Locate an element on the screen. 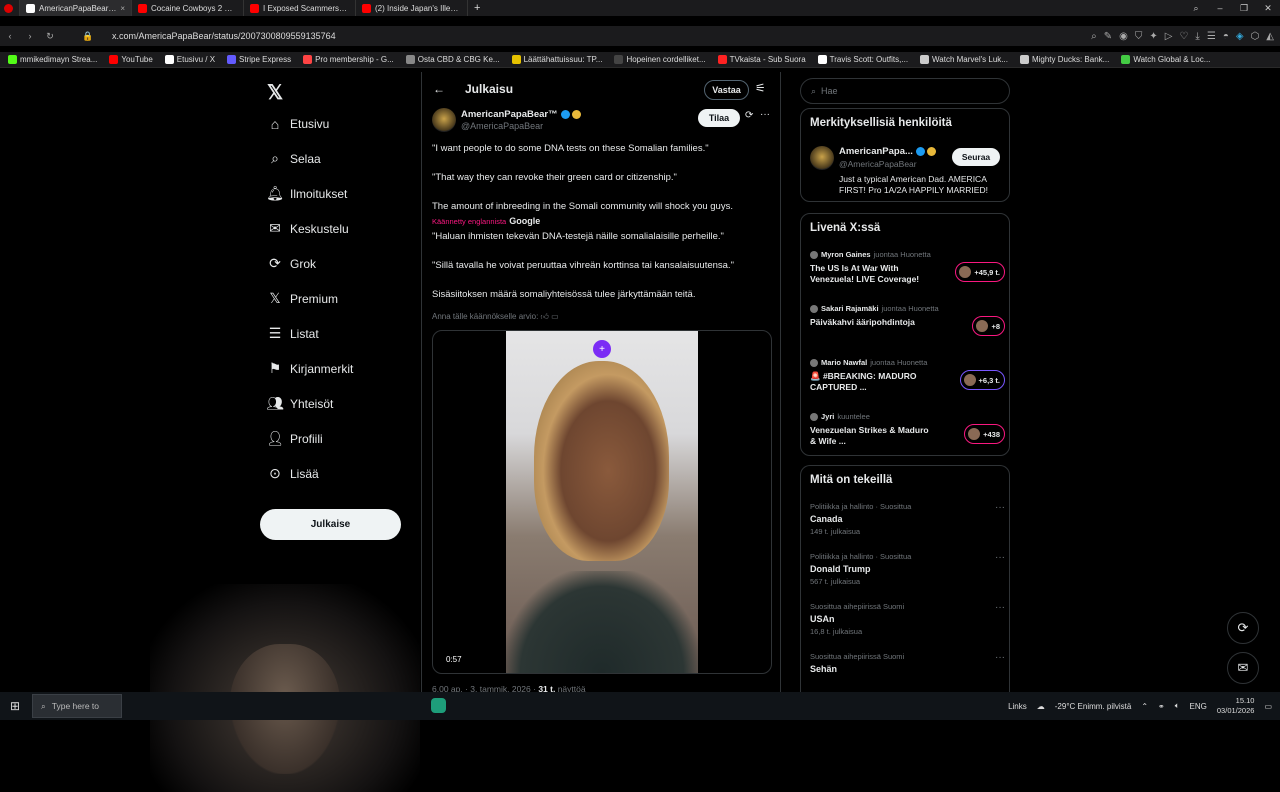 Image resolution: width=1280 pixels, height=792 pixels. notification-icon: ▭ is located at coordinates (1268, 706).